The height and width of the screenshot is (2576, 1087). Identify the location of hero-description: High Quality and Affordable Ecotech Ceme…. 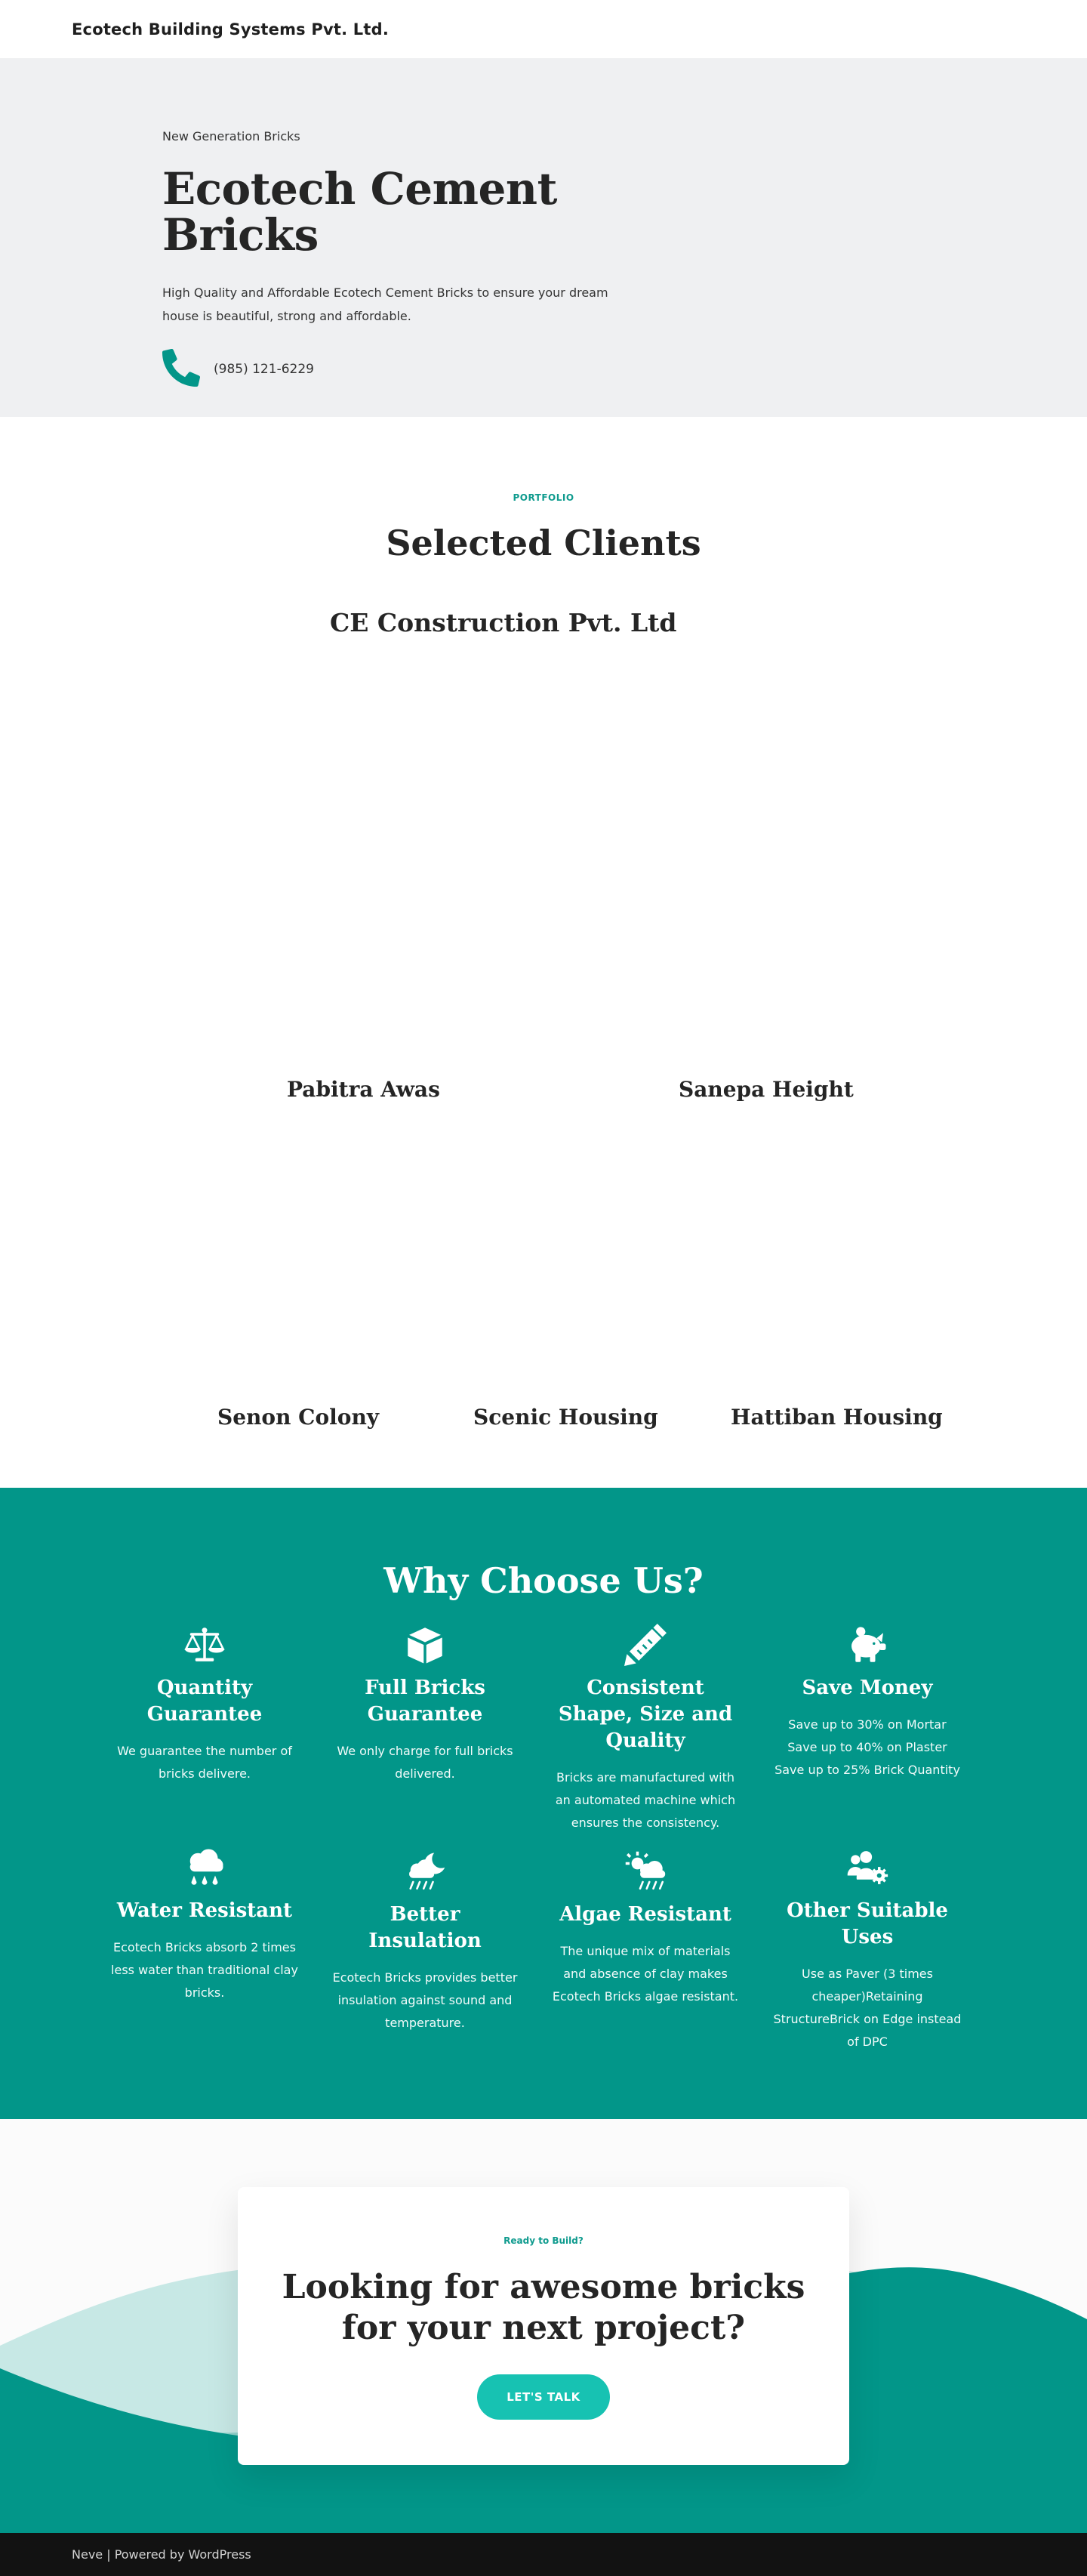
(385, 304).